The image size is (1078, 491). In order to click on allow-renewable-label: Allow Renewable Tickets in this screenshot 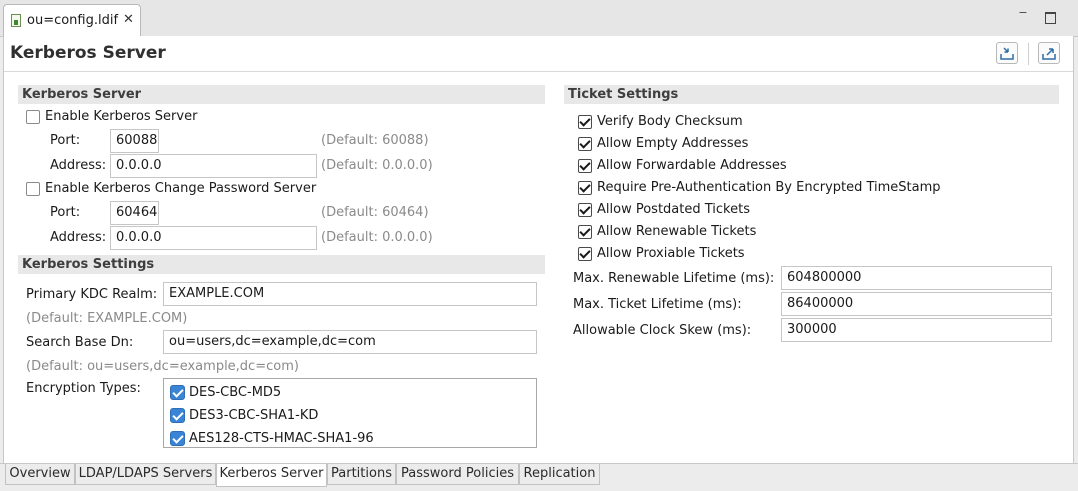, I will do `click(677, 231)`.